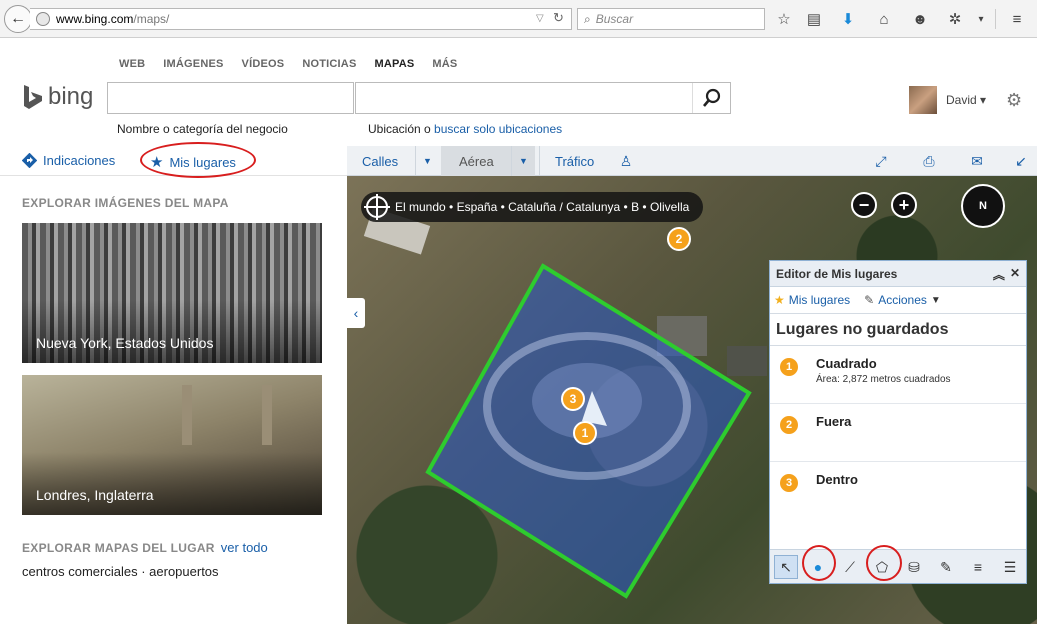 This screenshot has height=624, width=1037. What do you see at coordinates (120, 571) in the screenshot?
I see `explore-maps-links: centros comerciales · aeropuertos` at bounding box center [120, 571].